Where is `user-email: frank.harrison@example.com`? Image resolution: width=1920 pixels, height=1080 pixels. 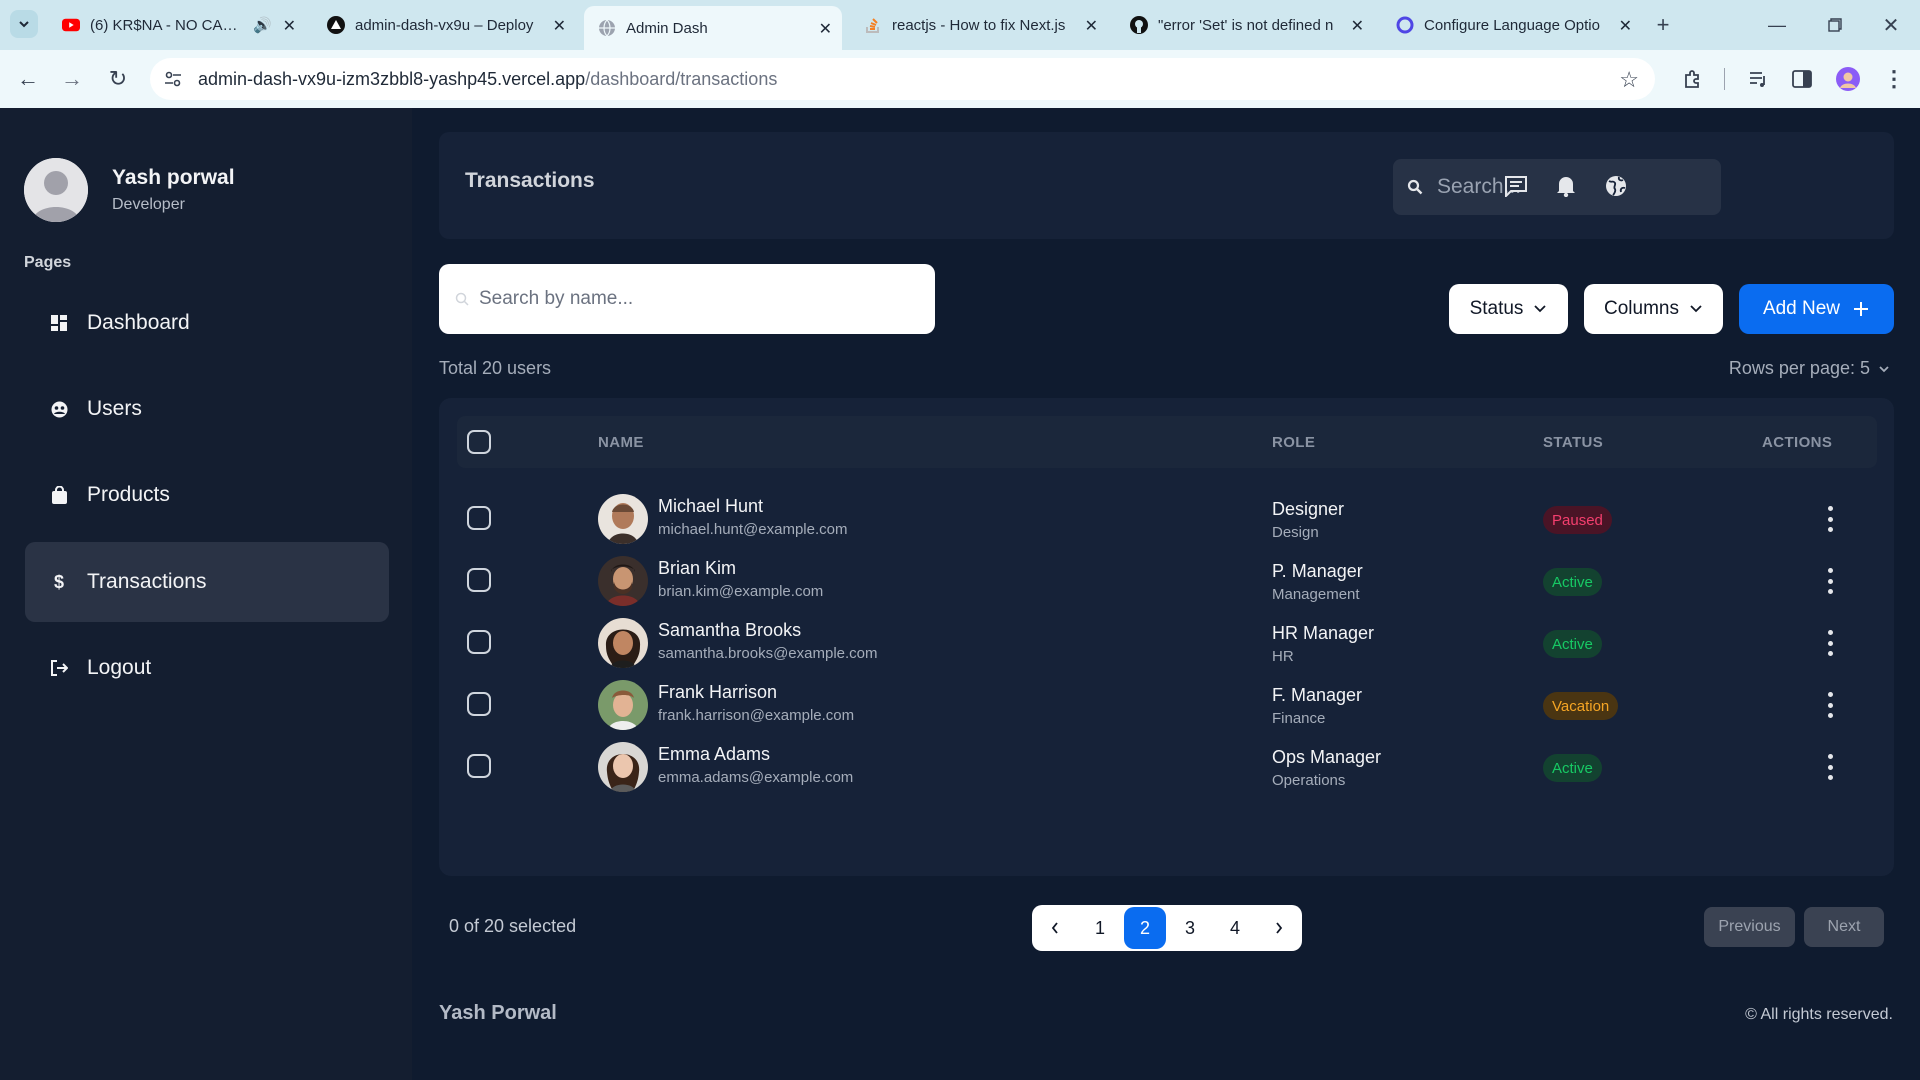
user-email: frank.harrison@example.com is located at coordinates (756, 715).